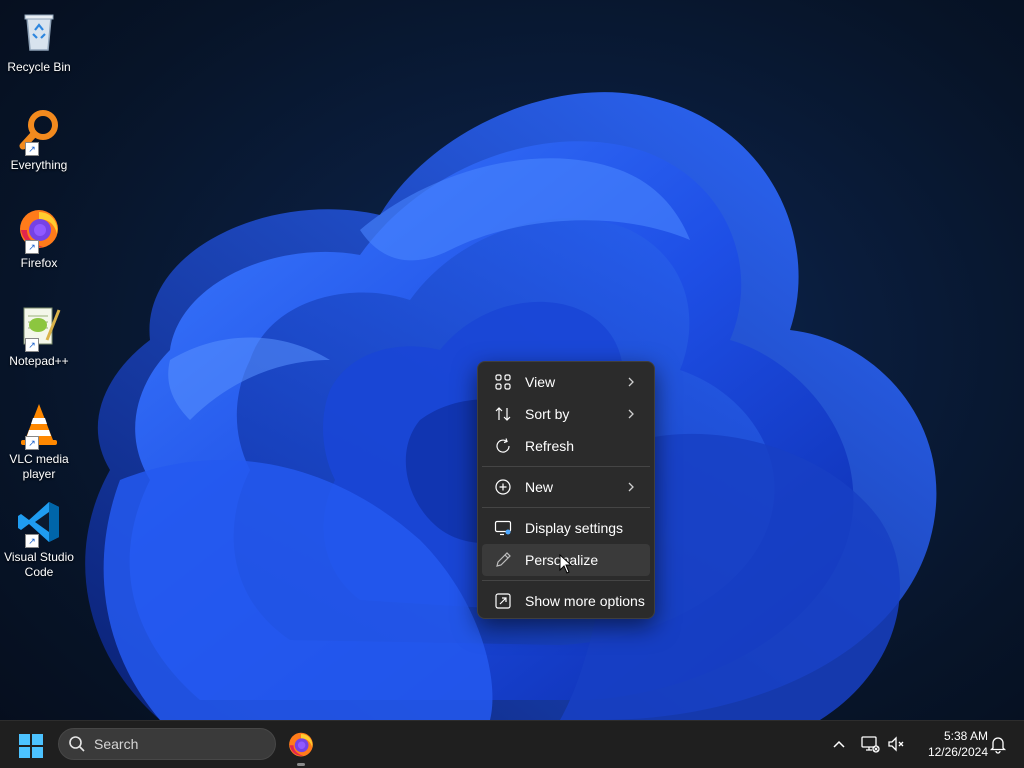  I want to click on vlc-icon: ↗, so click(39, 425).